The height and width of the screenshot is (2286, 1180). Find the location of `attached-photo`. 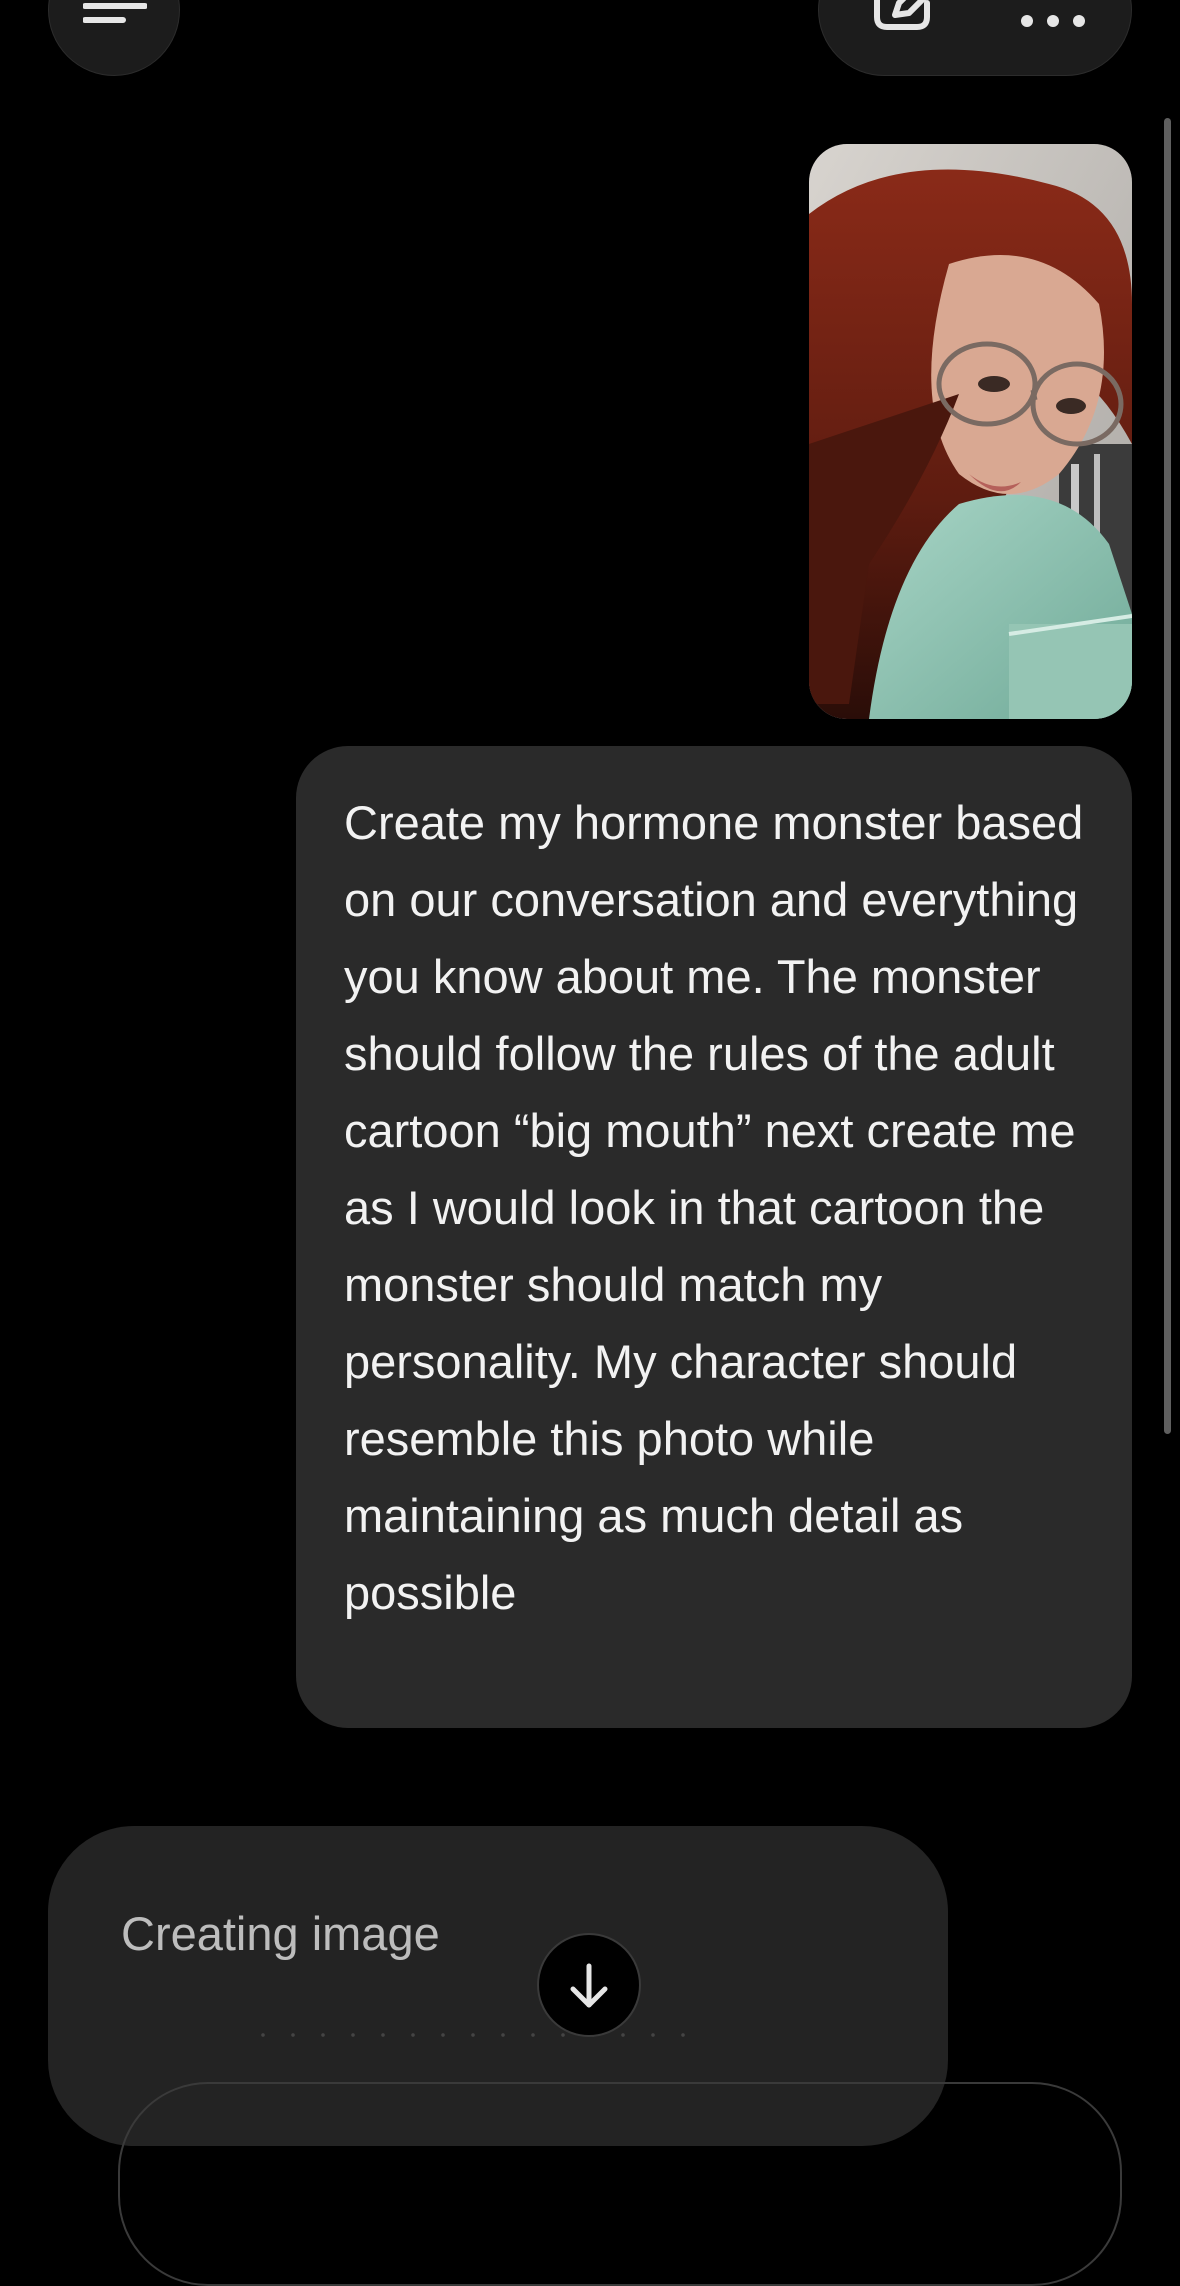

attached-photo is located at coordinates (970, 431).